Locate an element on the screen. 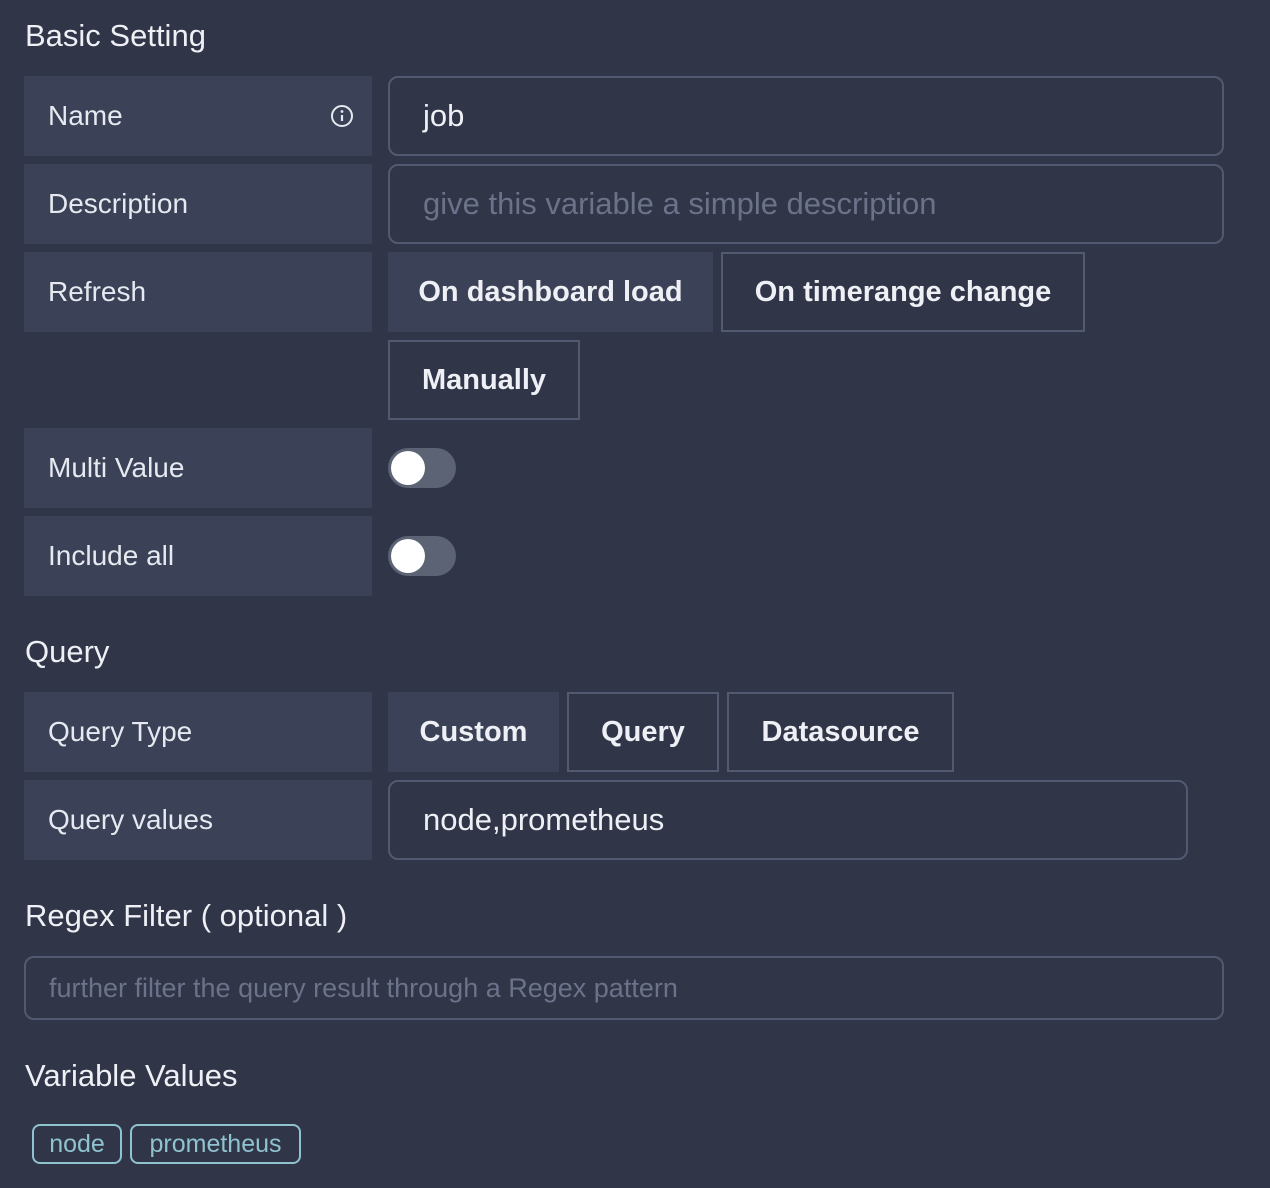  query-type-custom: Custom is located at coordinates (473, 732).